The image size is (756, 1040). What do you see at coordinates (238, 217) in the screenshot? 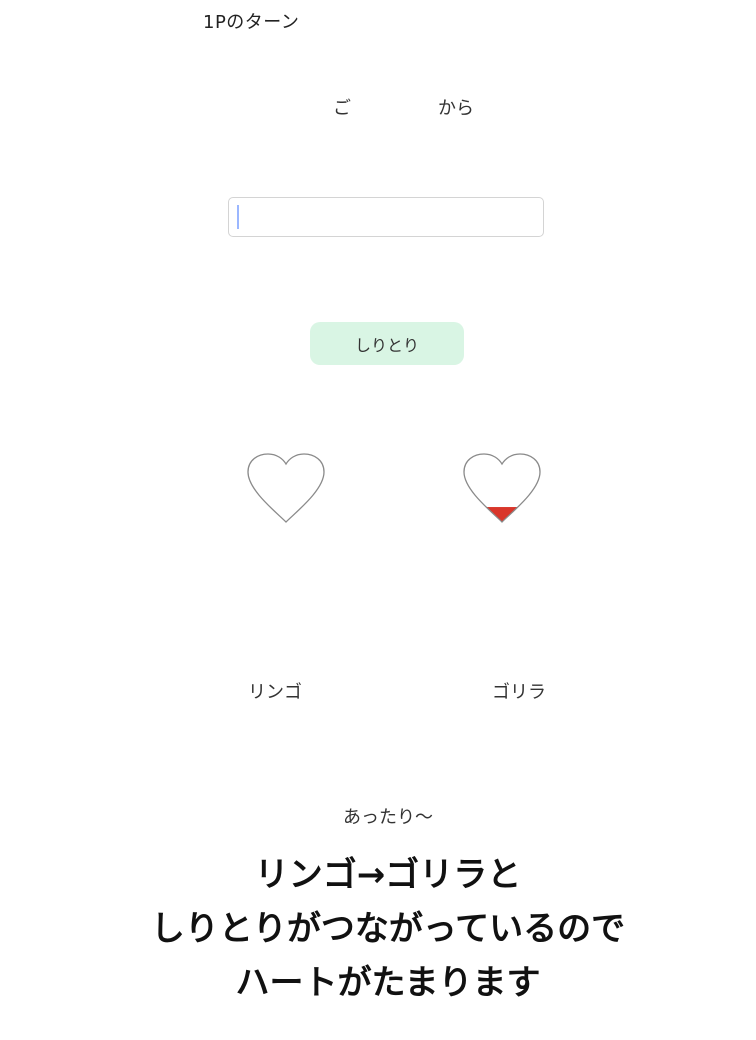
I see `text-caret` at bounding box center [238, 217].